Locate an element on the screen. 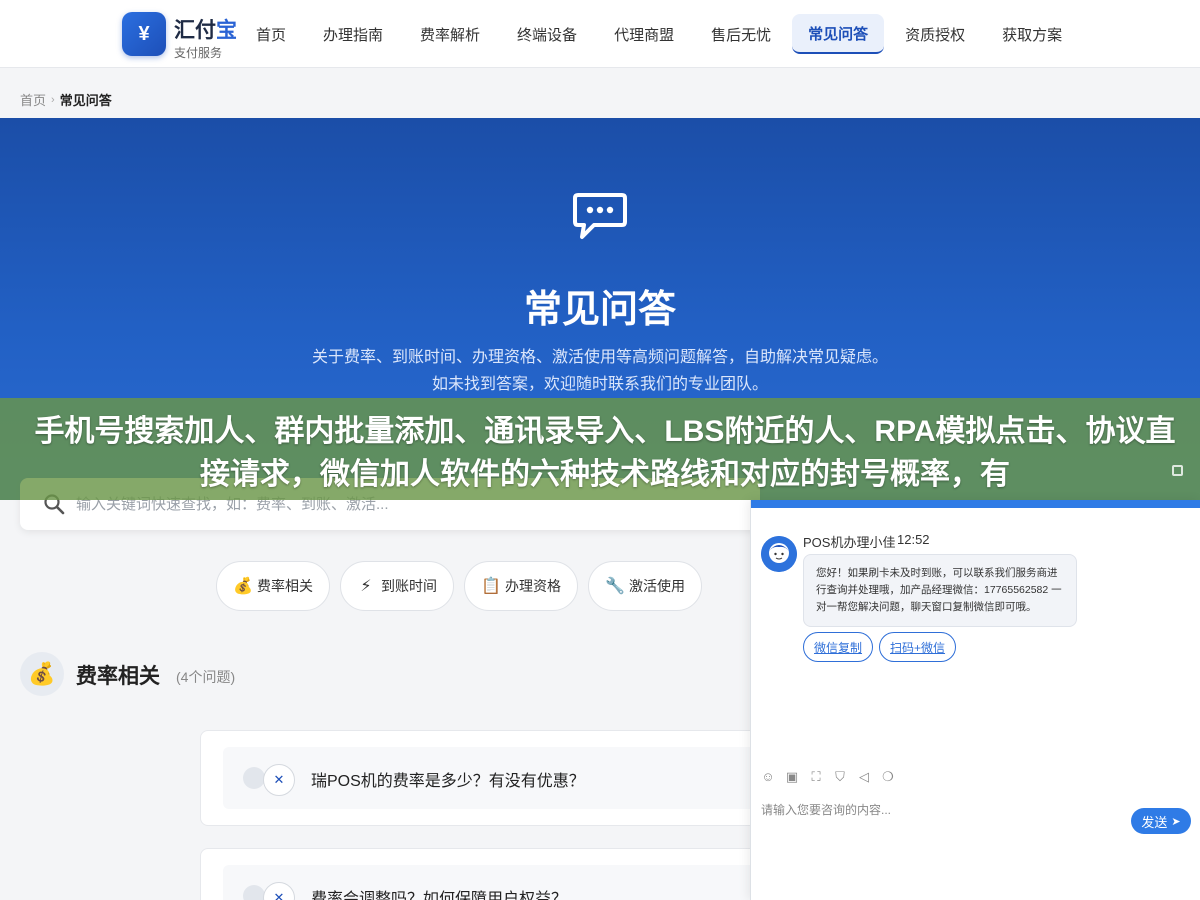  hero-description-line-1: 关于费率、到账时间、办理资格、激活使用等高频问题解答，自助解决常见疑虑。 is located at coordinates (599, 357).